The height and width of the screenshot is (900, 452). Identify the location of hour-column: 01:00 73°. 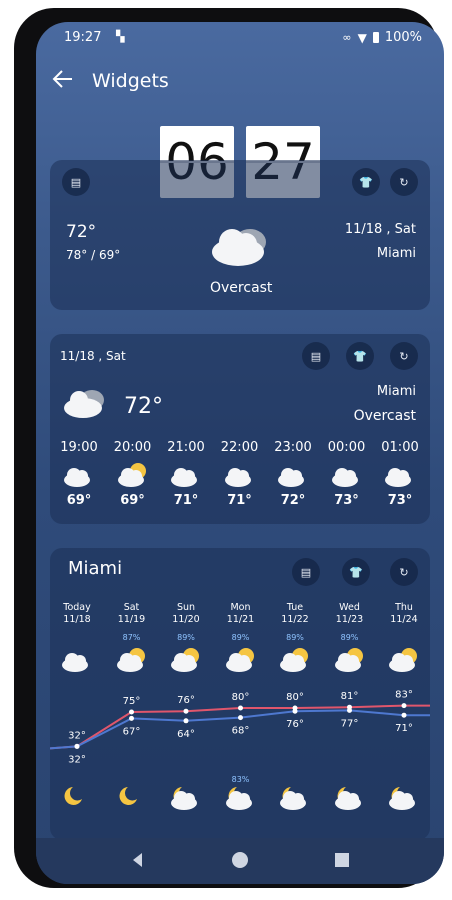
(400, 474).